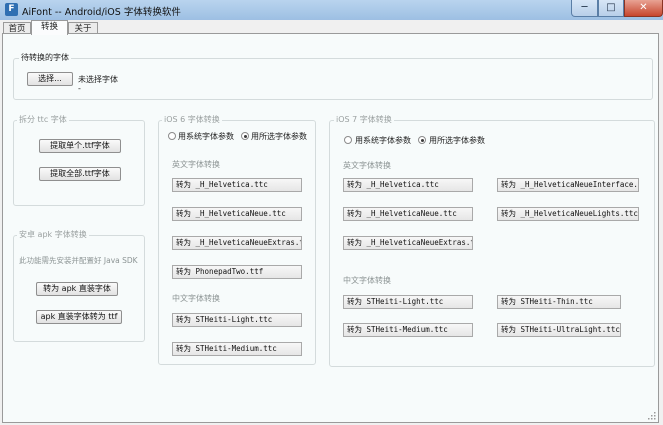 This screenshot has height=425, width=663. I want to click on ios6-stheiti-medium-button: 转为 STHeiti-Medium.ttc, so click(237, 349).